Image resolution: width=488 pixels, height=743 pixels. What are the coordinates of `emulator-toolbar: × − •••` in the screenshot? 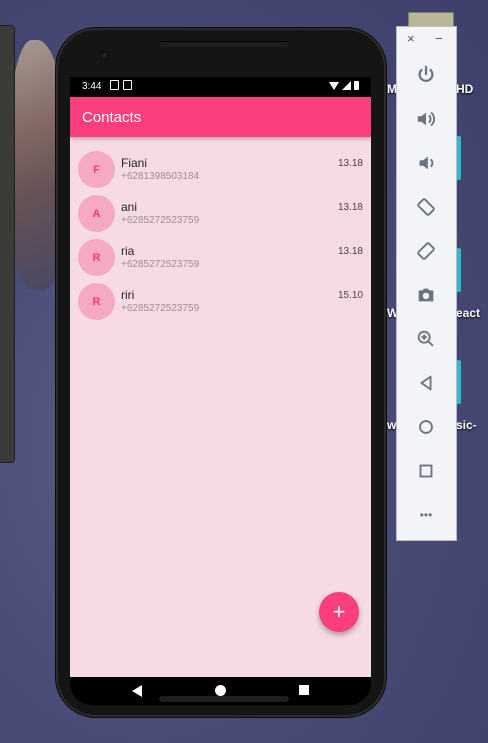 It's located at (426, 283).